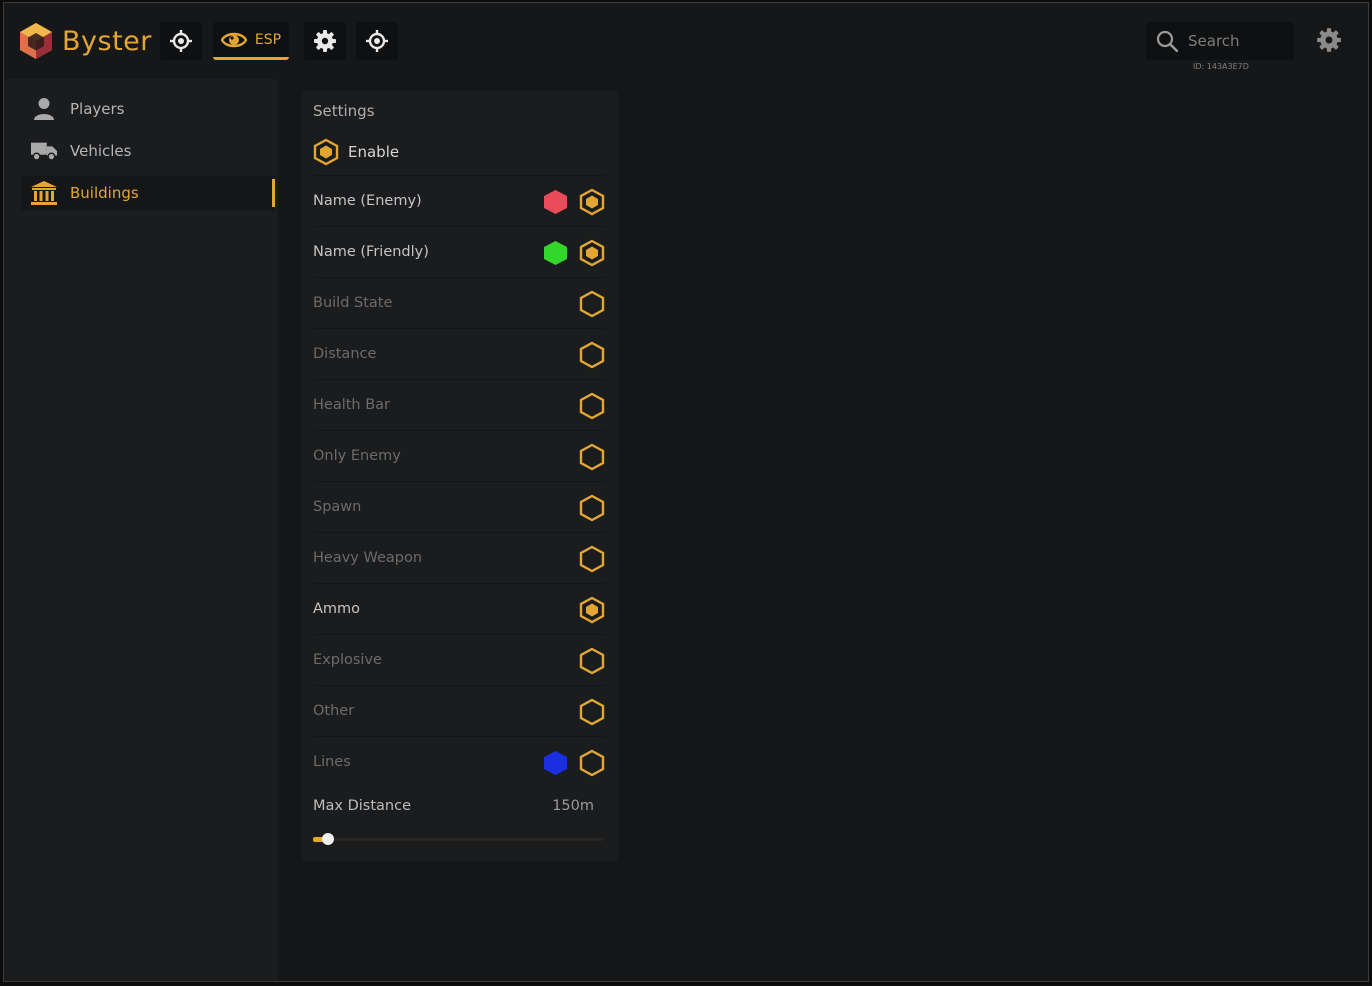 The height and width of the screenshot is (986, 1372). Describe the element at coordinates (371, 252) in the screenshot. I see `option-label: Name (Friendly)` at that location.